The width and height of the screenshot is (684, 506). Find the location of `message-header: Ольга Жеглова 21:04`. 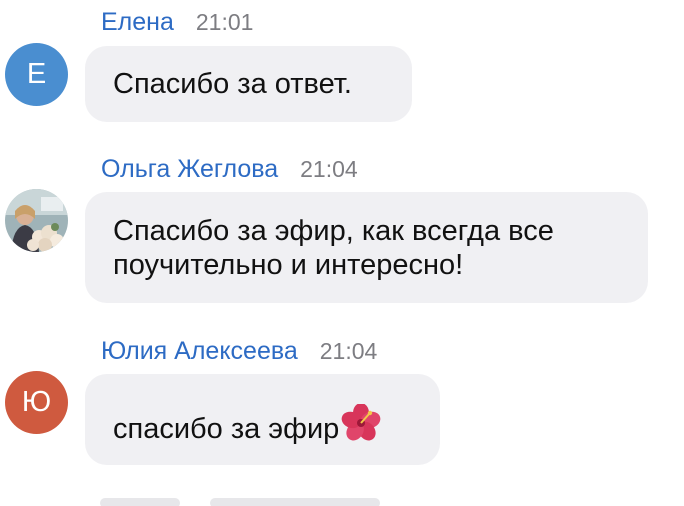

message-header: Ольга Жеглова 21:04 is located at coordinates (229, 171).